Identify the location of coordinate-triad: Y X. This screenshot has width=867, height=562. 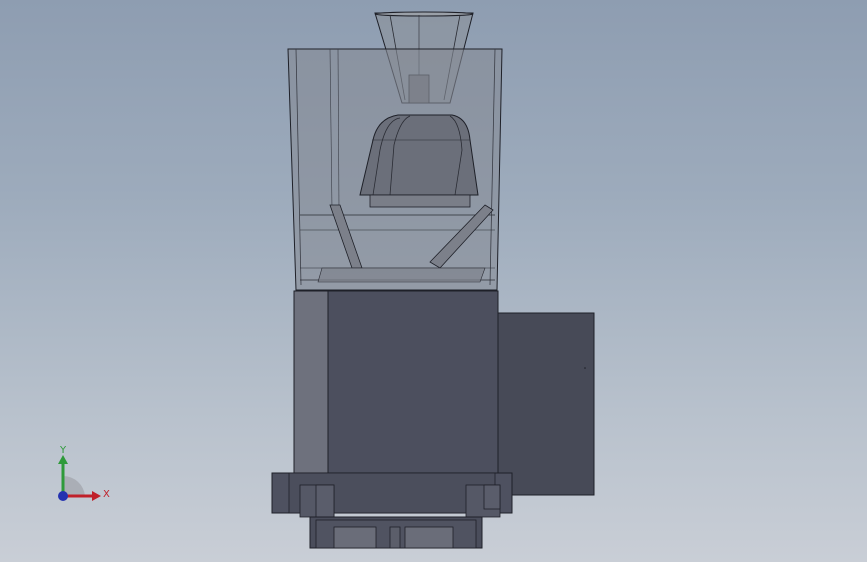
(84, 473).